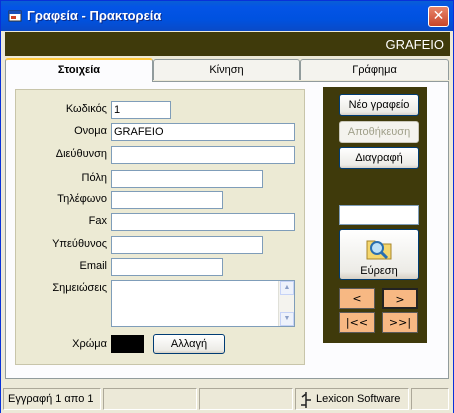 Image resolution: width=454 pixels, height=413 pixels. I want to click on tab-details: Στοιχεία, so click(79, 70).